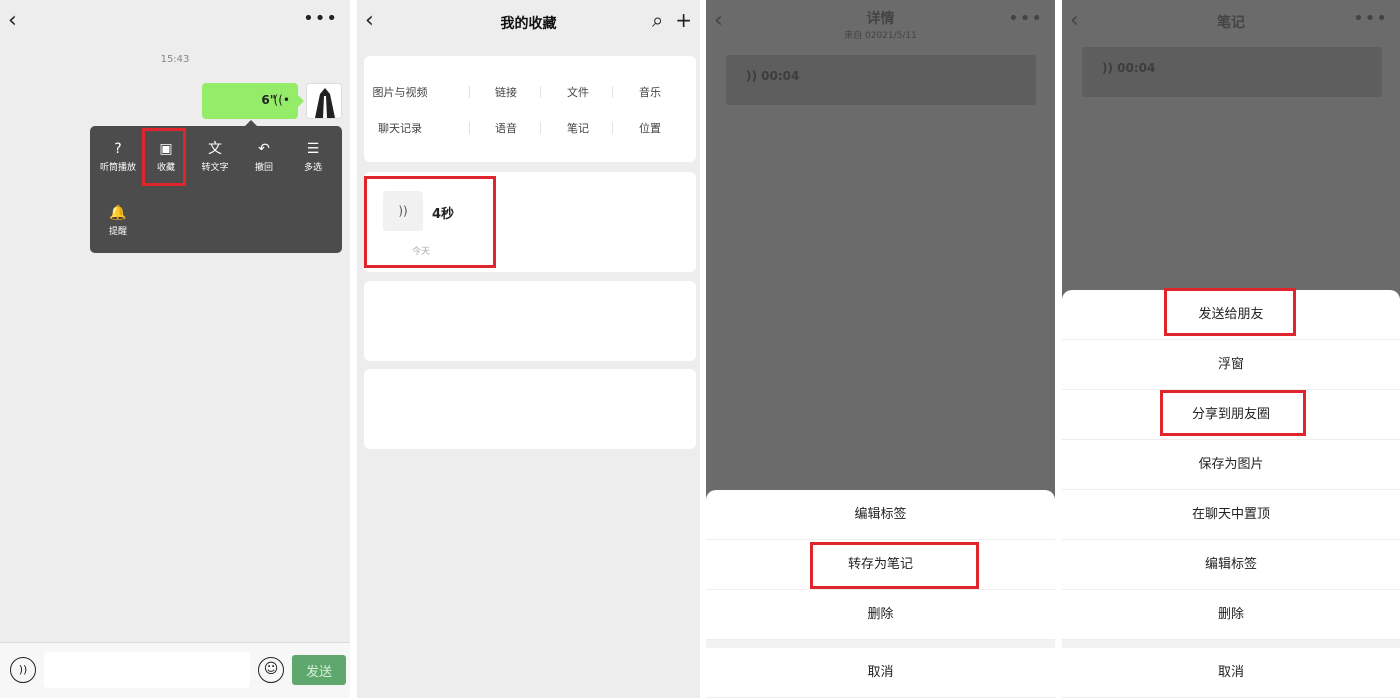 This screenshot has height=698, width=1400. Describe the element at coordinates (880, 19) in the screenshot. I see `page-title: 详情` at that location.